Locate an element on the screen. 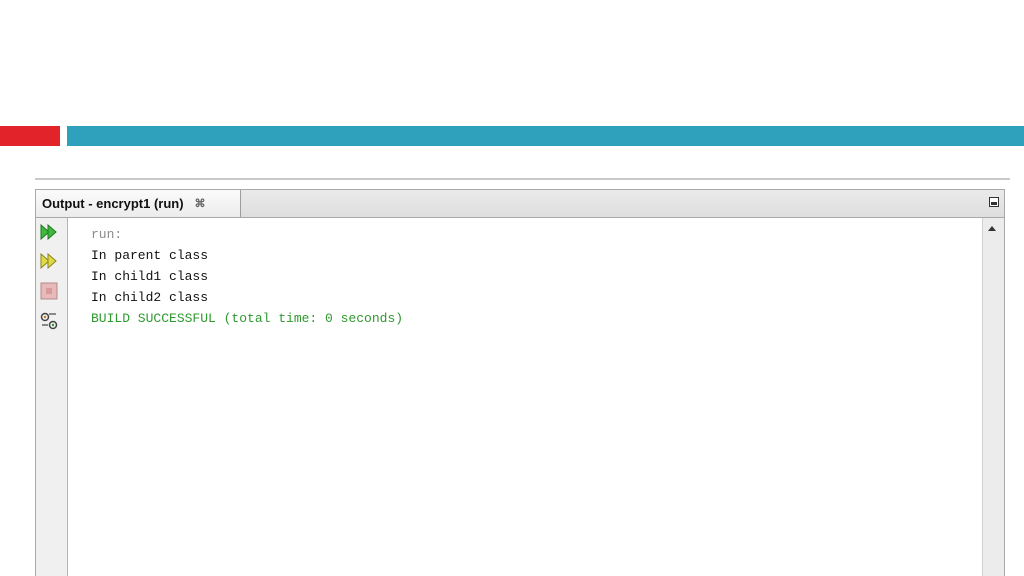 The height and width of the screenshot is (576, 1024). accent-bar-blue is located at coordinates (545, 136).